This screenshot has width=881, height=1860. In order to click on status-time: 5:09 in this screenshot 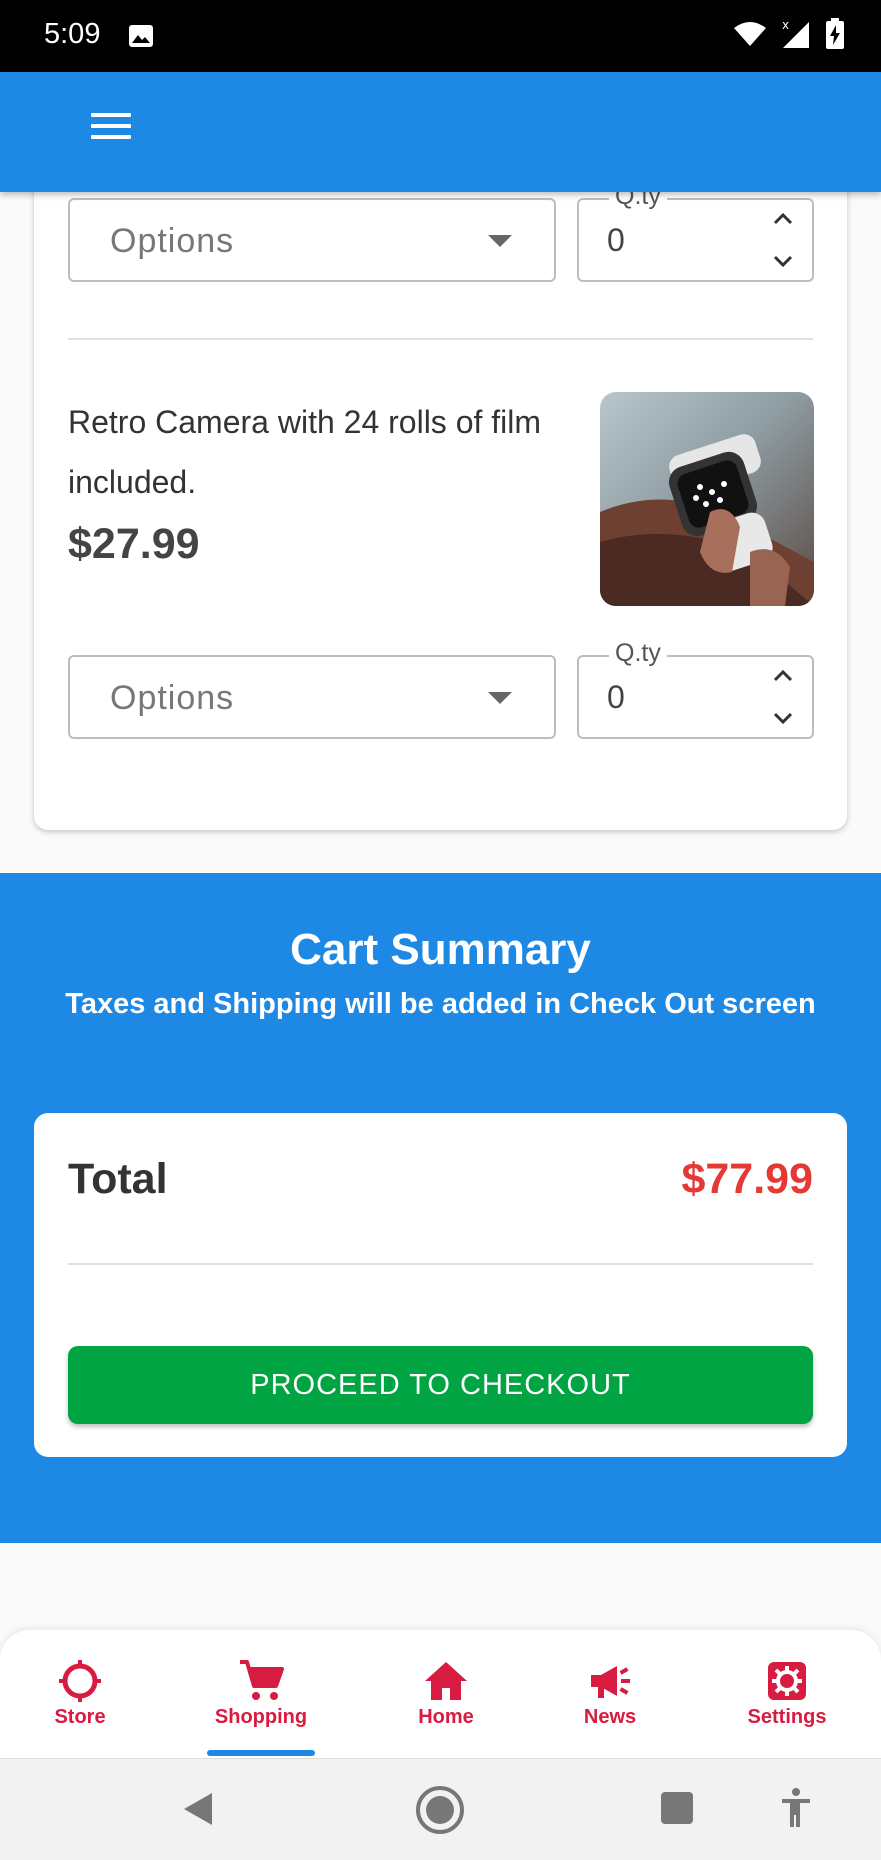, I will do `click(72, 34)`.